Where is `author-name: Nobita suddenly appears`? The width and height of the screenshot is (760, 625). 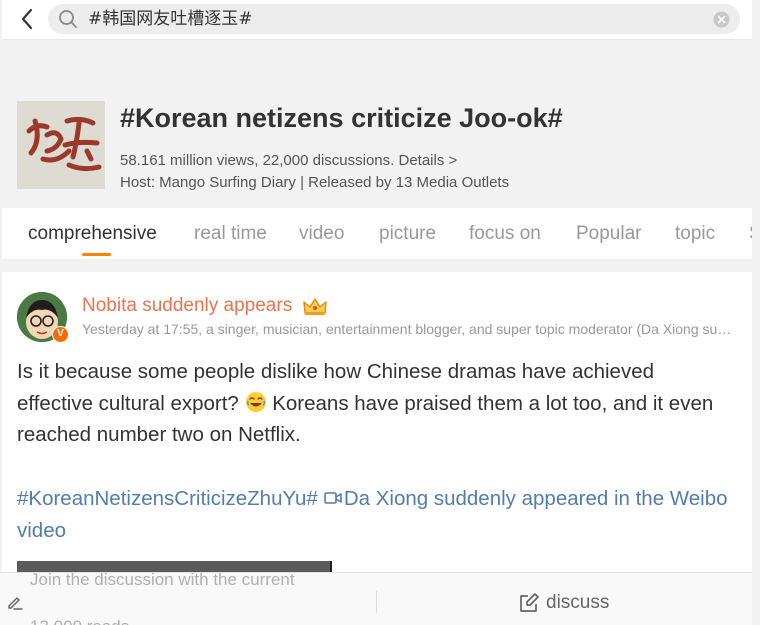 author-name: Nobita suddenly appears is located at coordinates (187, 306).